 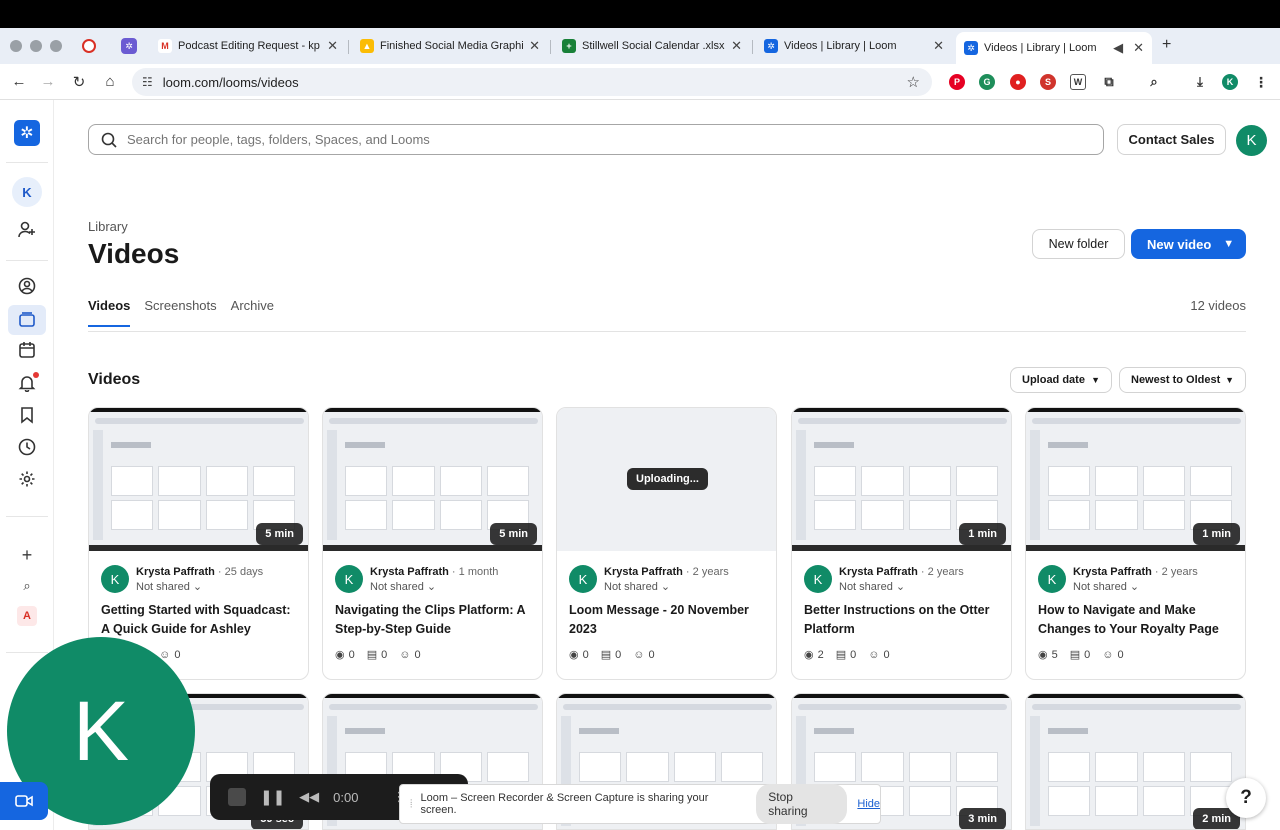 I want to click on word-extension-icon: W, so click(x=1078, y=82).